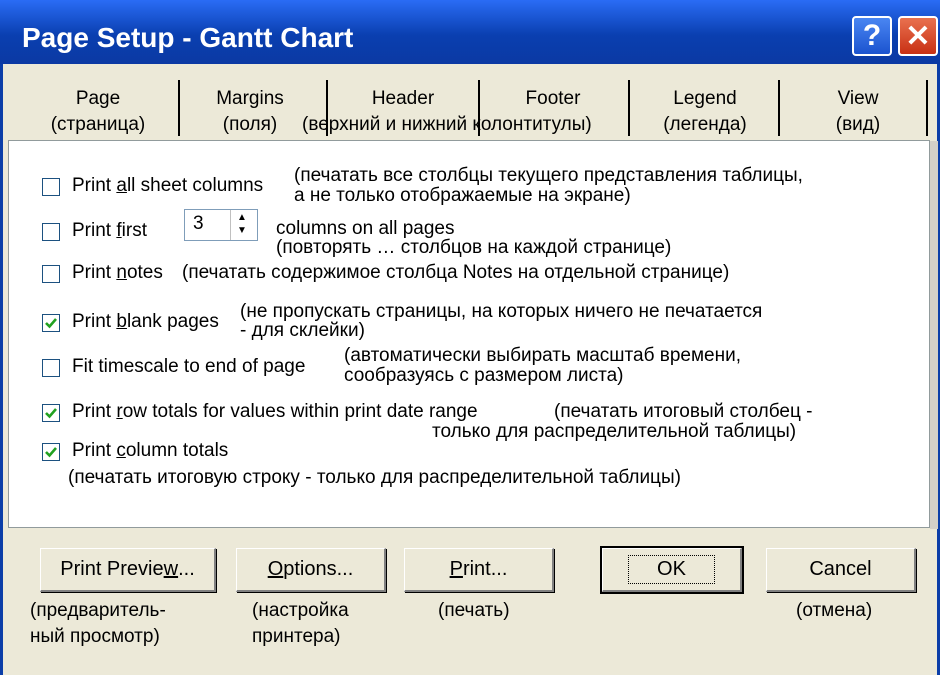  Describe the element at coordinates (918, 36) in the screenshot. I see `close-icon: ✕` at that location.